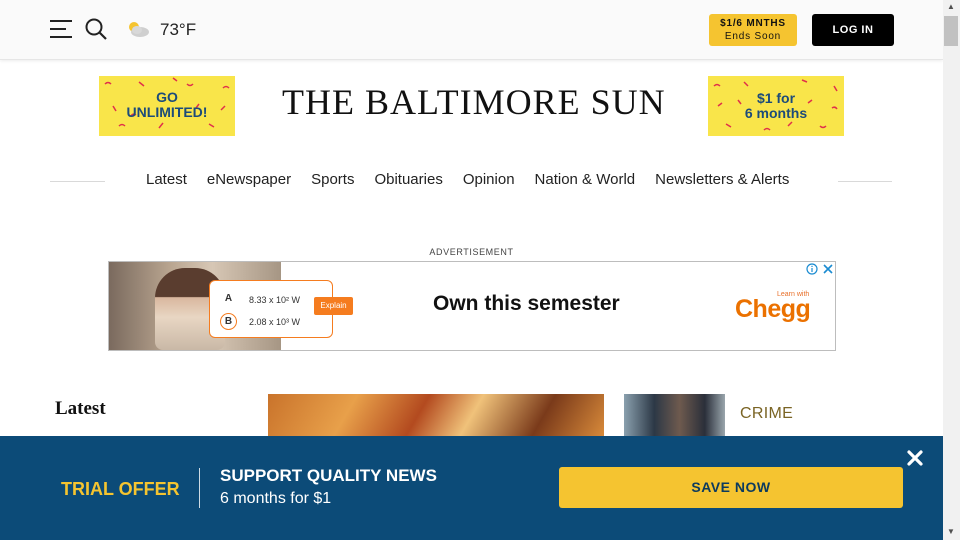 The image size is (960, 540). I want to click on crime-category-label: CRIME, so click(766, 414).